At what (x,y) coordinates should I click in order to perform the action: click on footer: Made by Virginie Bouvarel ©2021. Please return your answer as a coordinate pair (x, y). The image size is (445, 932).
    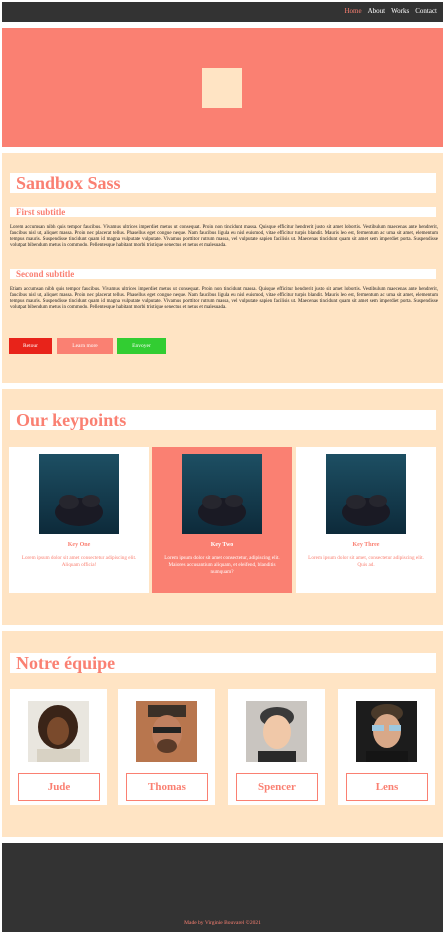
    Looking at the image, I should click on (222, 887).